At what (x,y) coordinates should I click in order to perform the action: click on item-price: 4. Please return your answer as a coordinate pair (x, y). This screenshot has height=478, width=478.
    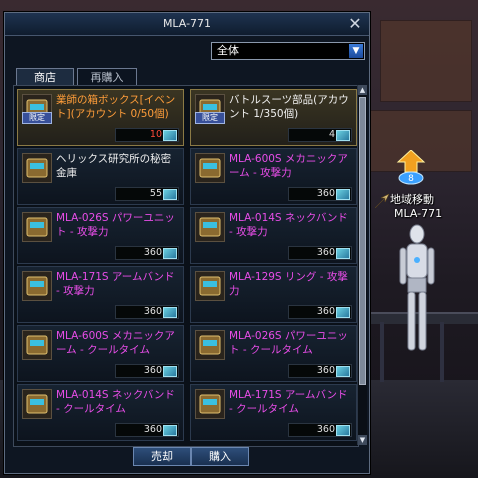
    Looking at the image, I should click on (331, 134).